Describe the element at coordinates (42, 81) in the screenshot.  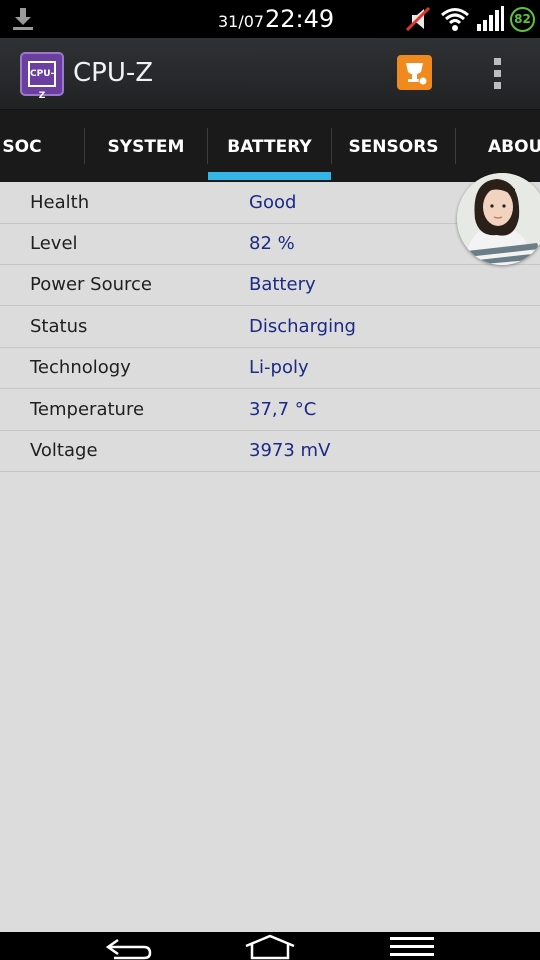
I see `logo-text: CPU-Z` at that location.